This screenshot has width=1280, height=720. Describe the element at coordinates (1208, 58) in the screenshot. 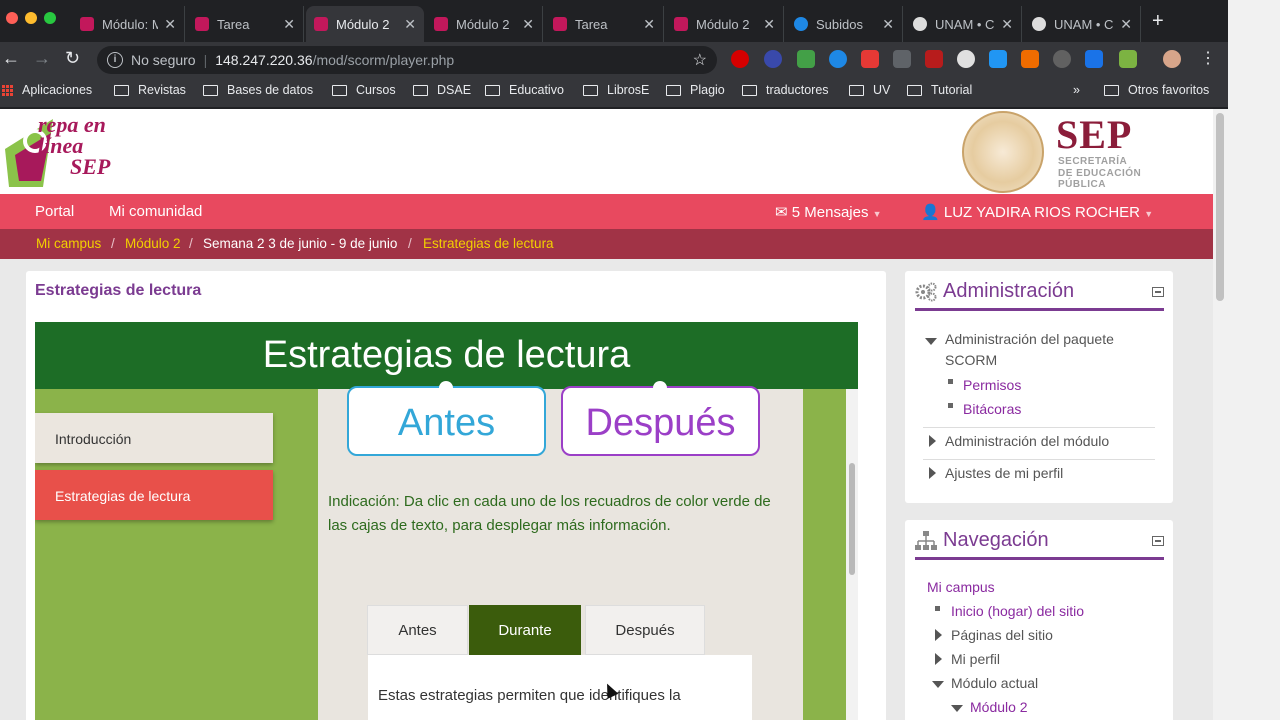

I see `menu-icon: ⋮` at that location.